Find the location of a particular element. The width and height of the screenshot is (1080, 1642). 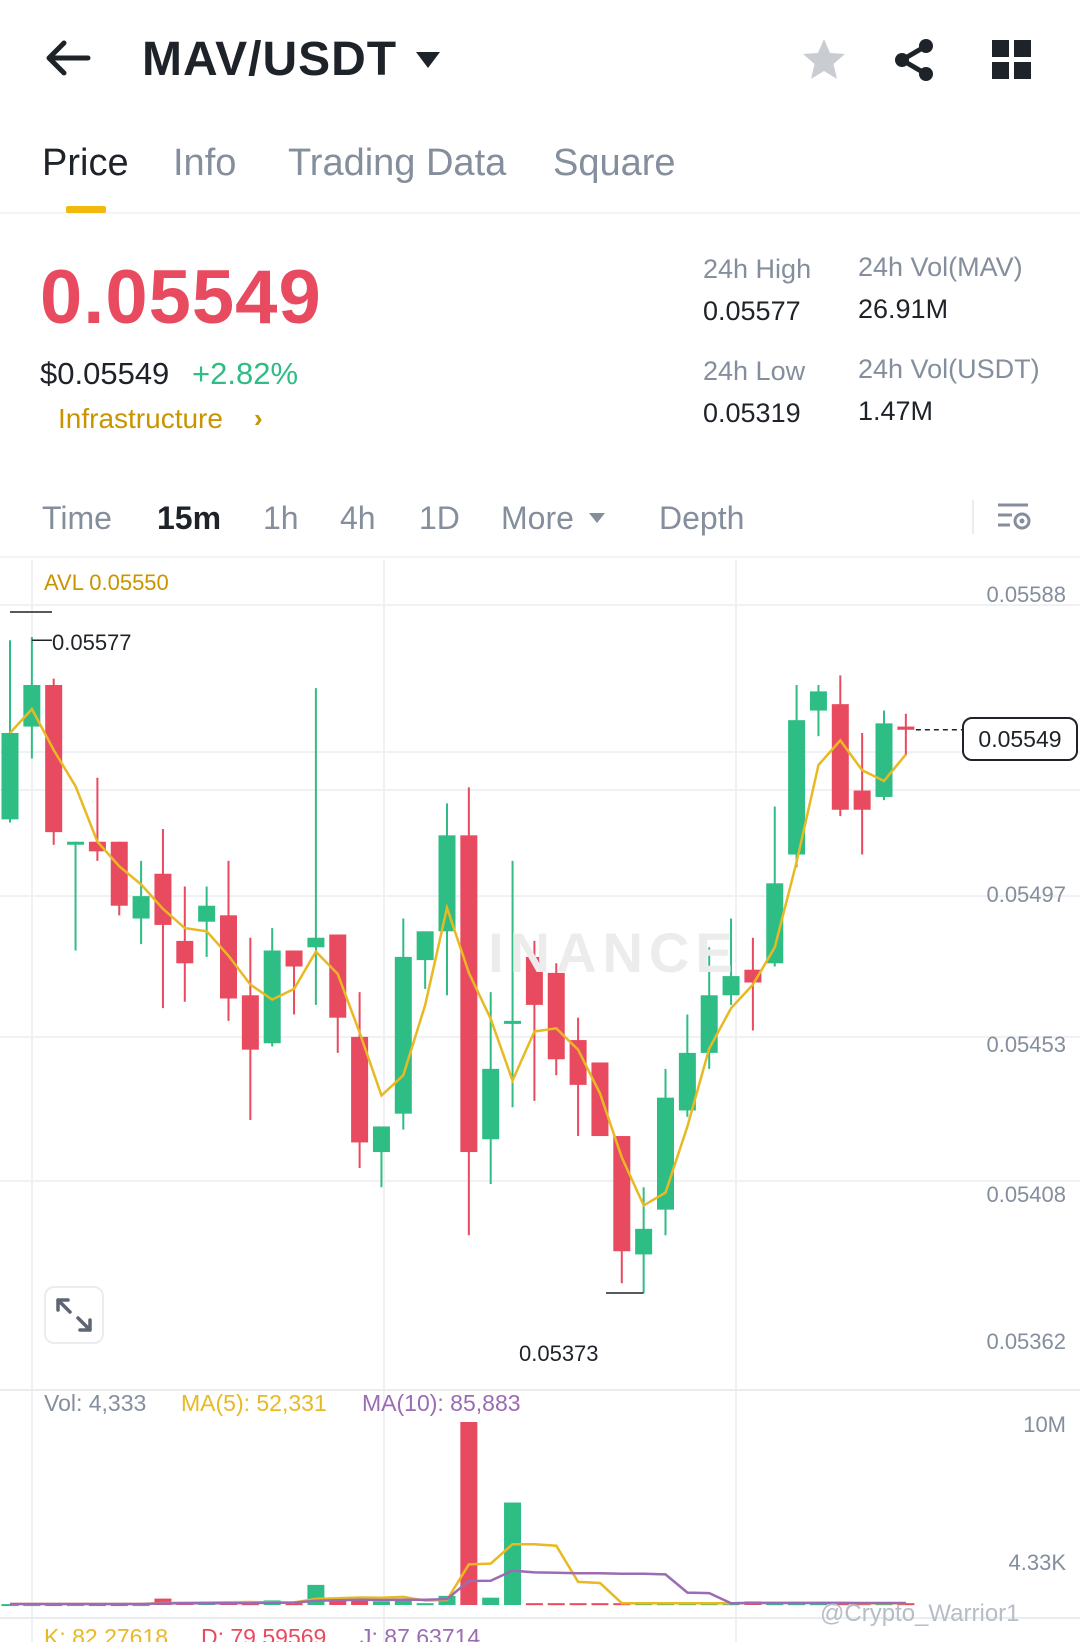

back-arrow-icon is located at coordinates (68, 58).